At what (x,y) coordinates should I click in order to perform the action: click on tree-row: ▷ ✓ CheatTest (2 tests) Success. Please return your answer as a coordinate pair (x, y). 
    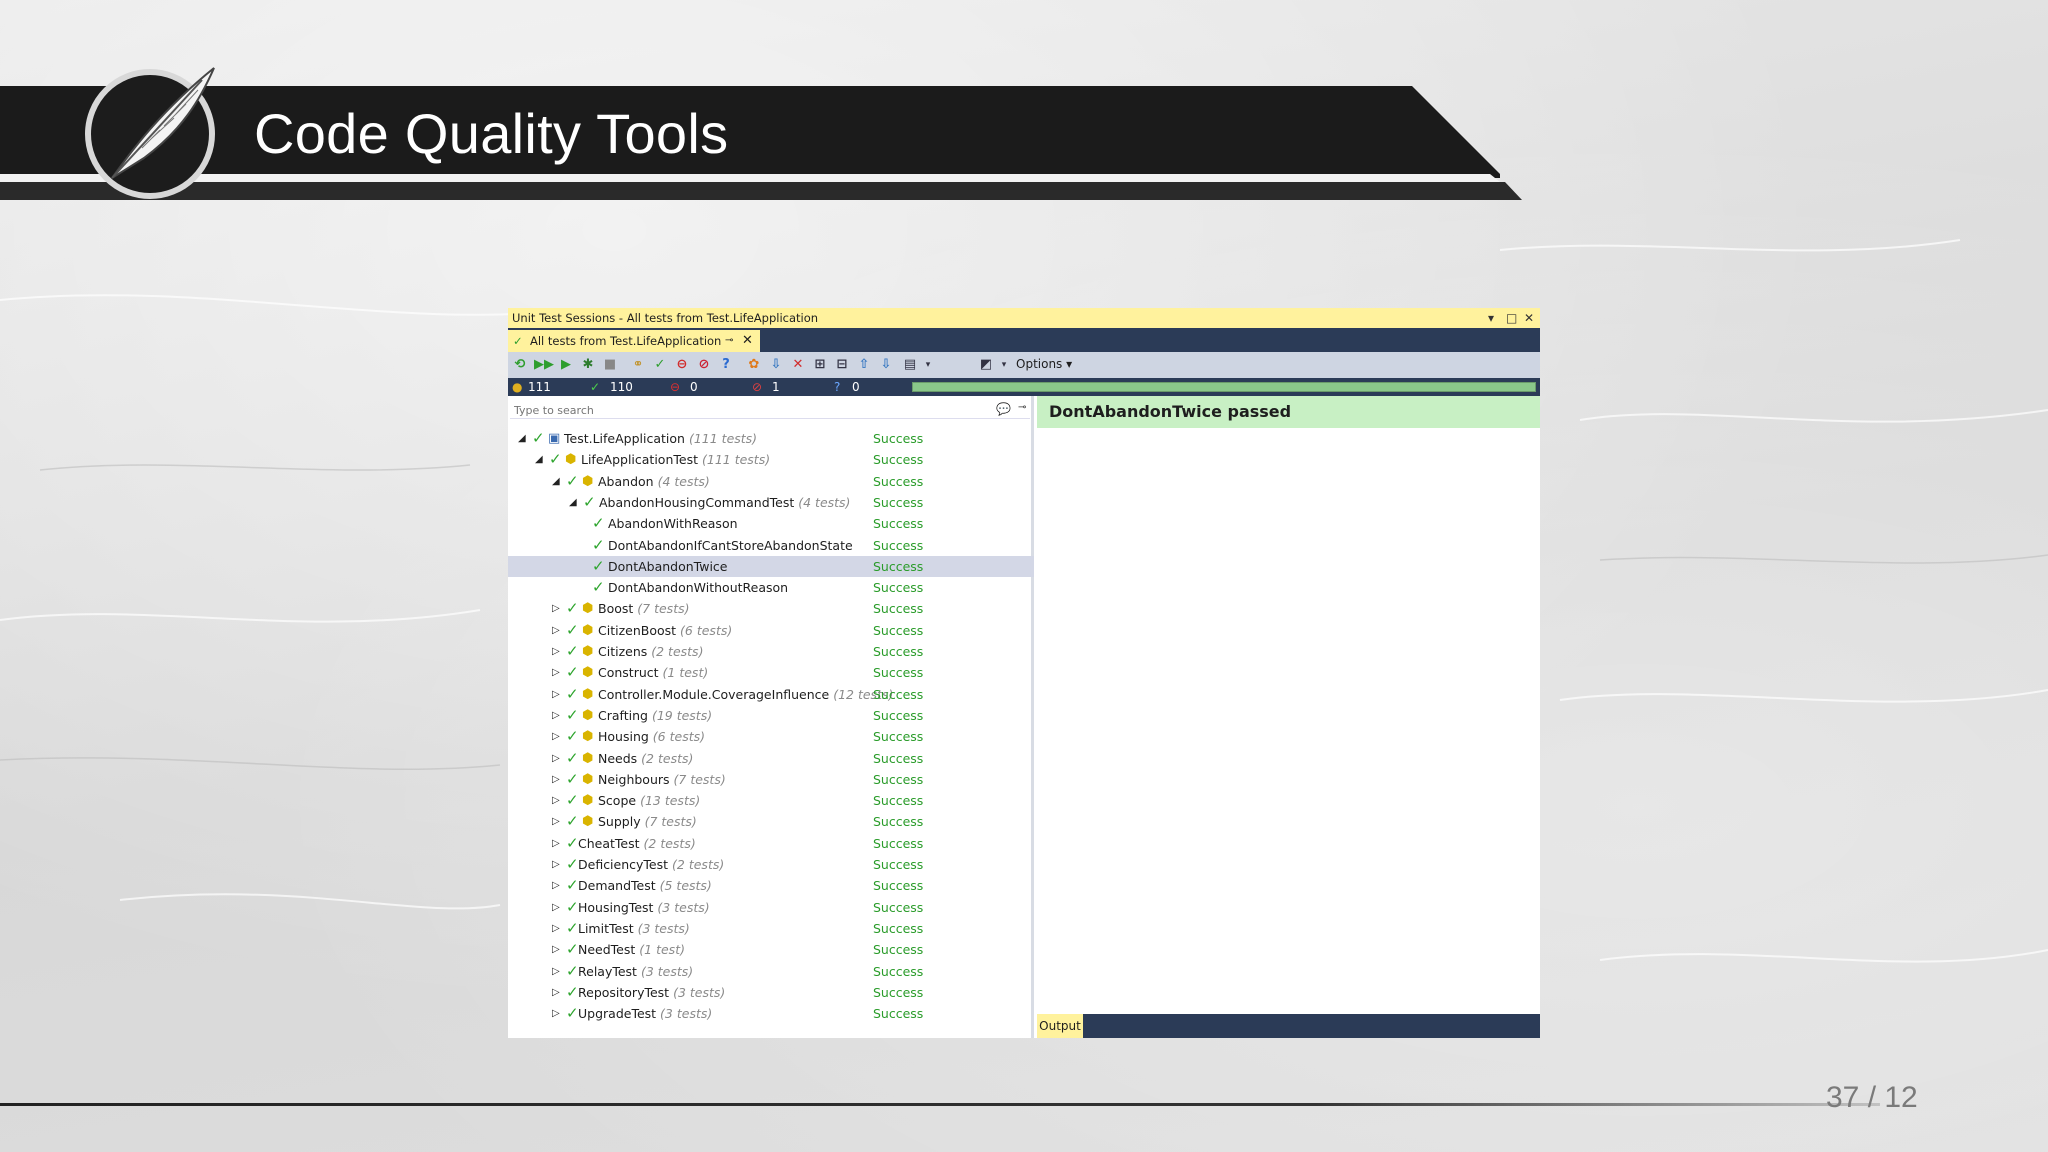
    Looking at the image, I should click on (771, 843).